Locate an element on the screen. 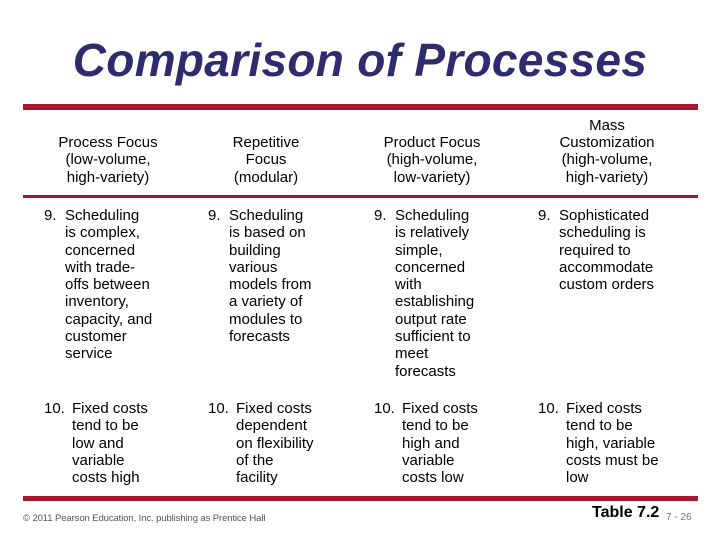  column-header-repetitive-focus: Repetitive Focus (modular) is located at coordinates (266, 151).